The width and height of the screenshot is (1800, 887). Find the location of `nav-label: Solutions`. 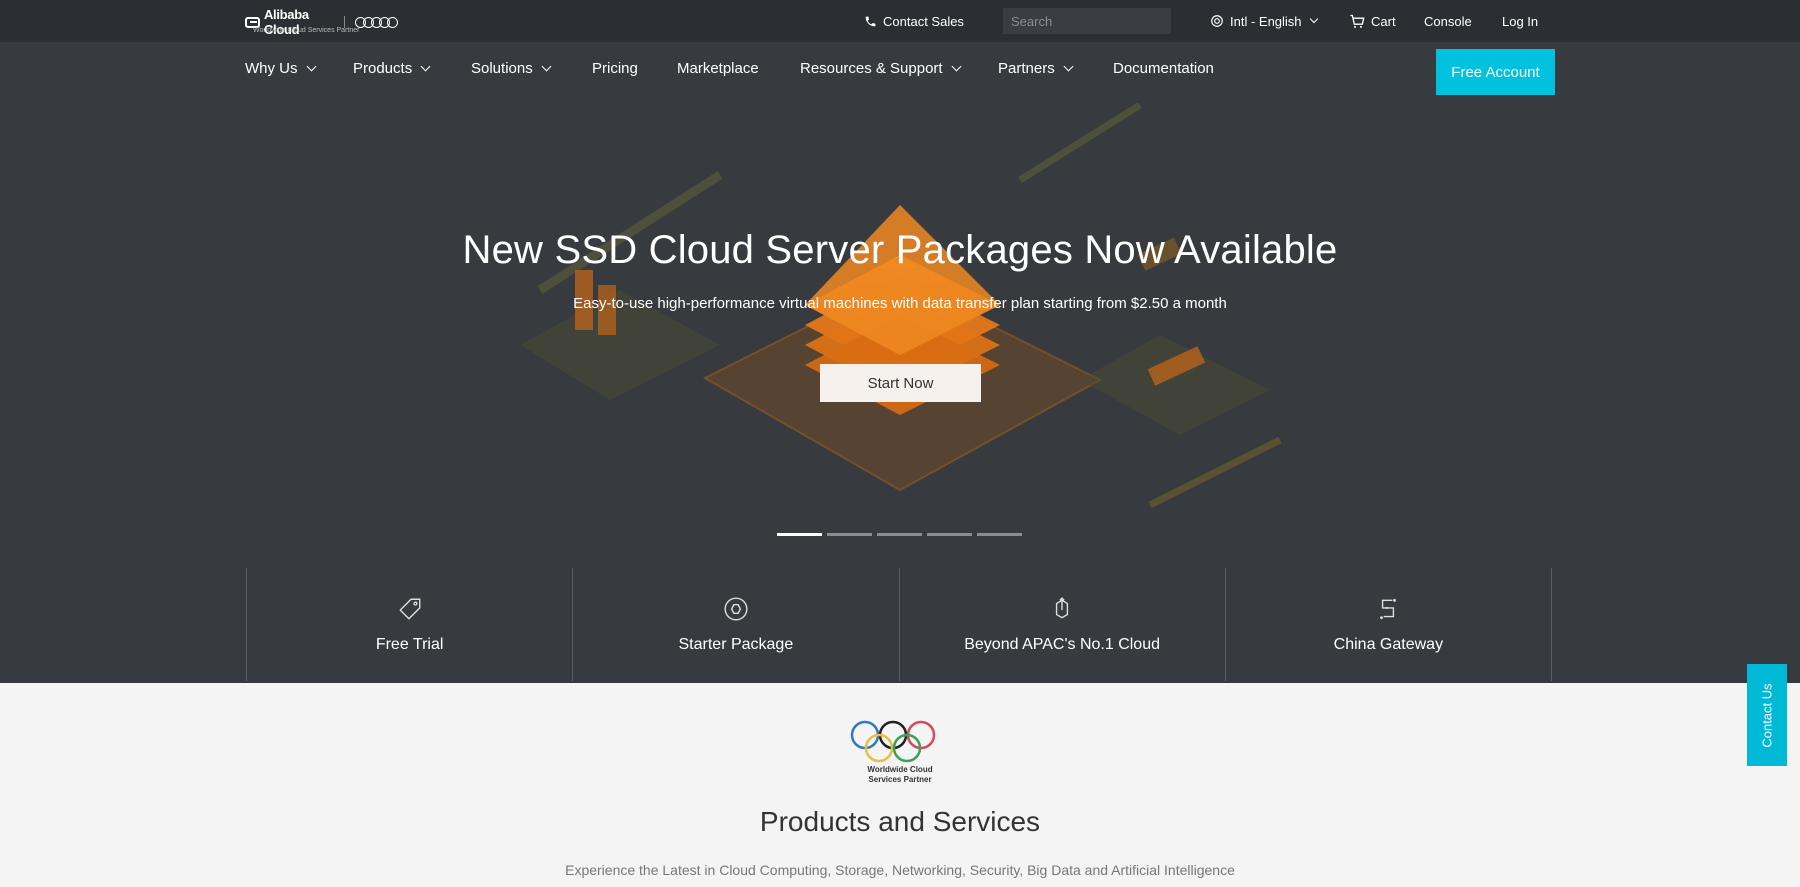

nav-label: Solutions is located at coordinates (502, 68).